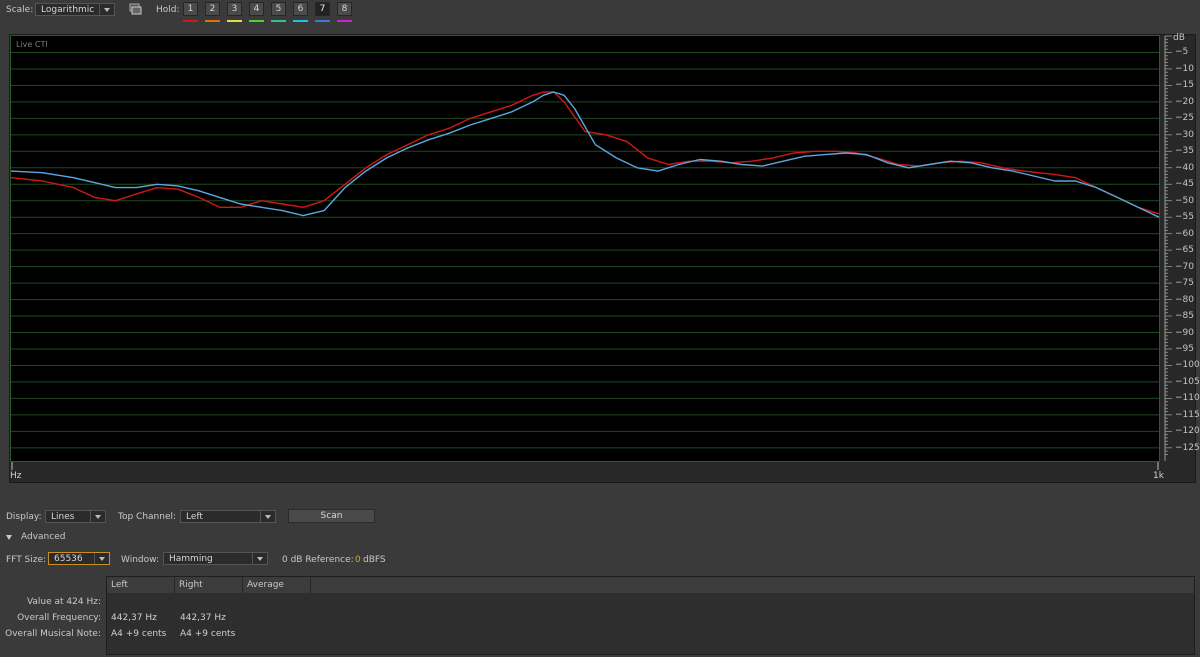  I want to click on db-tick-label: −60, so click(1184, 233).